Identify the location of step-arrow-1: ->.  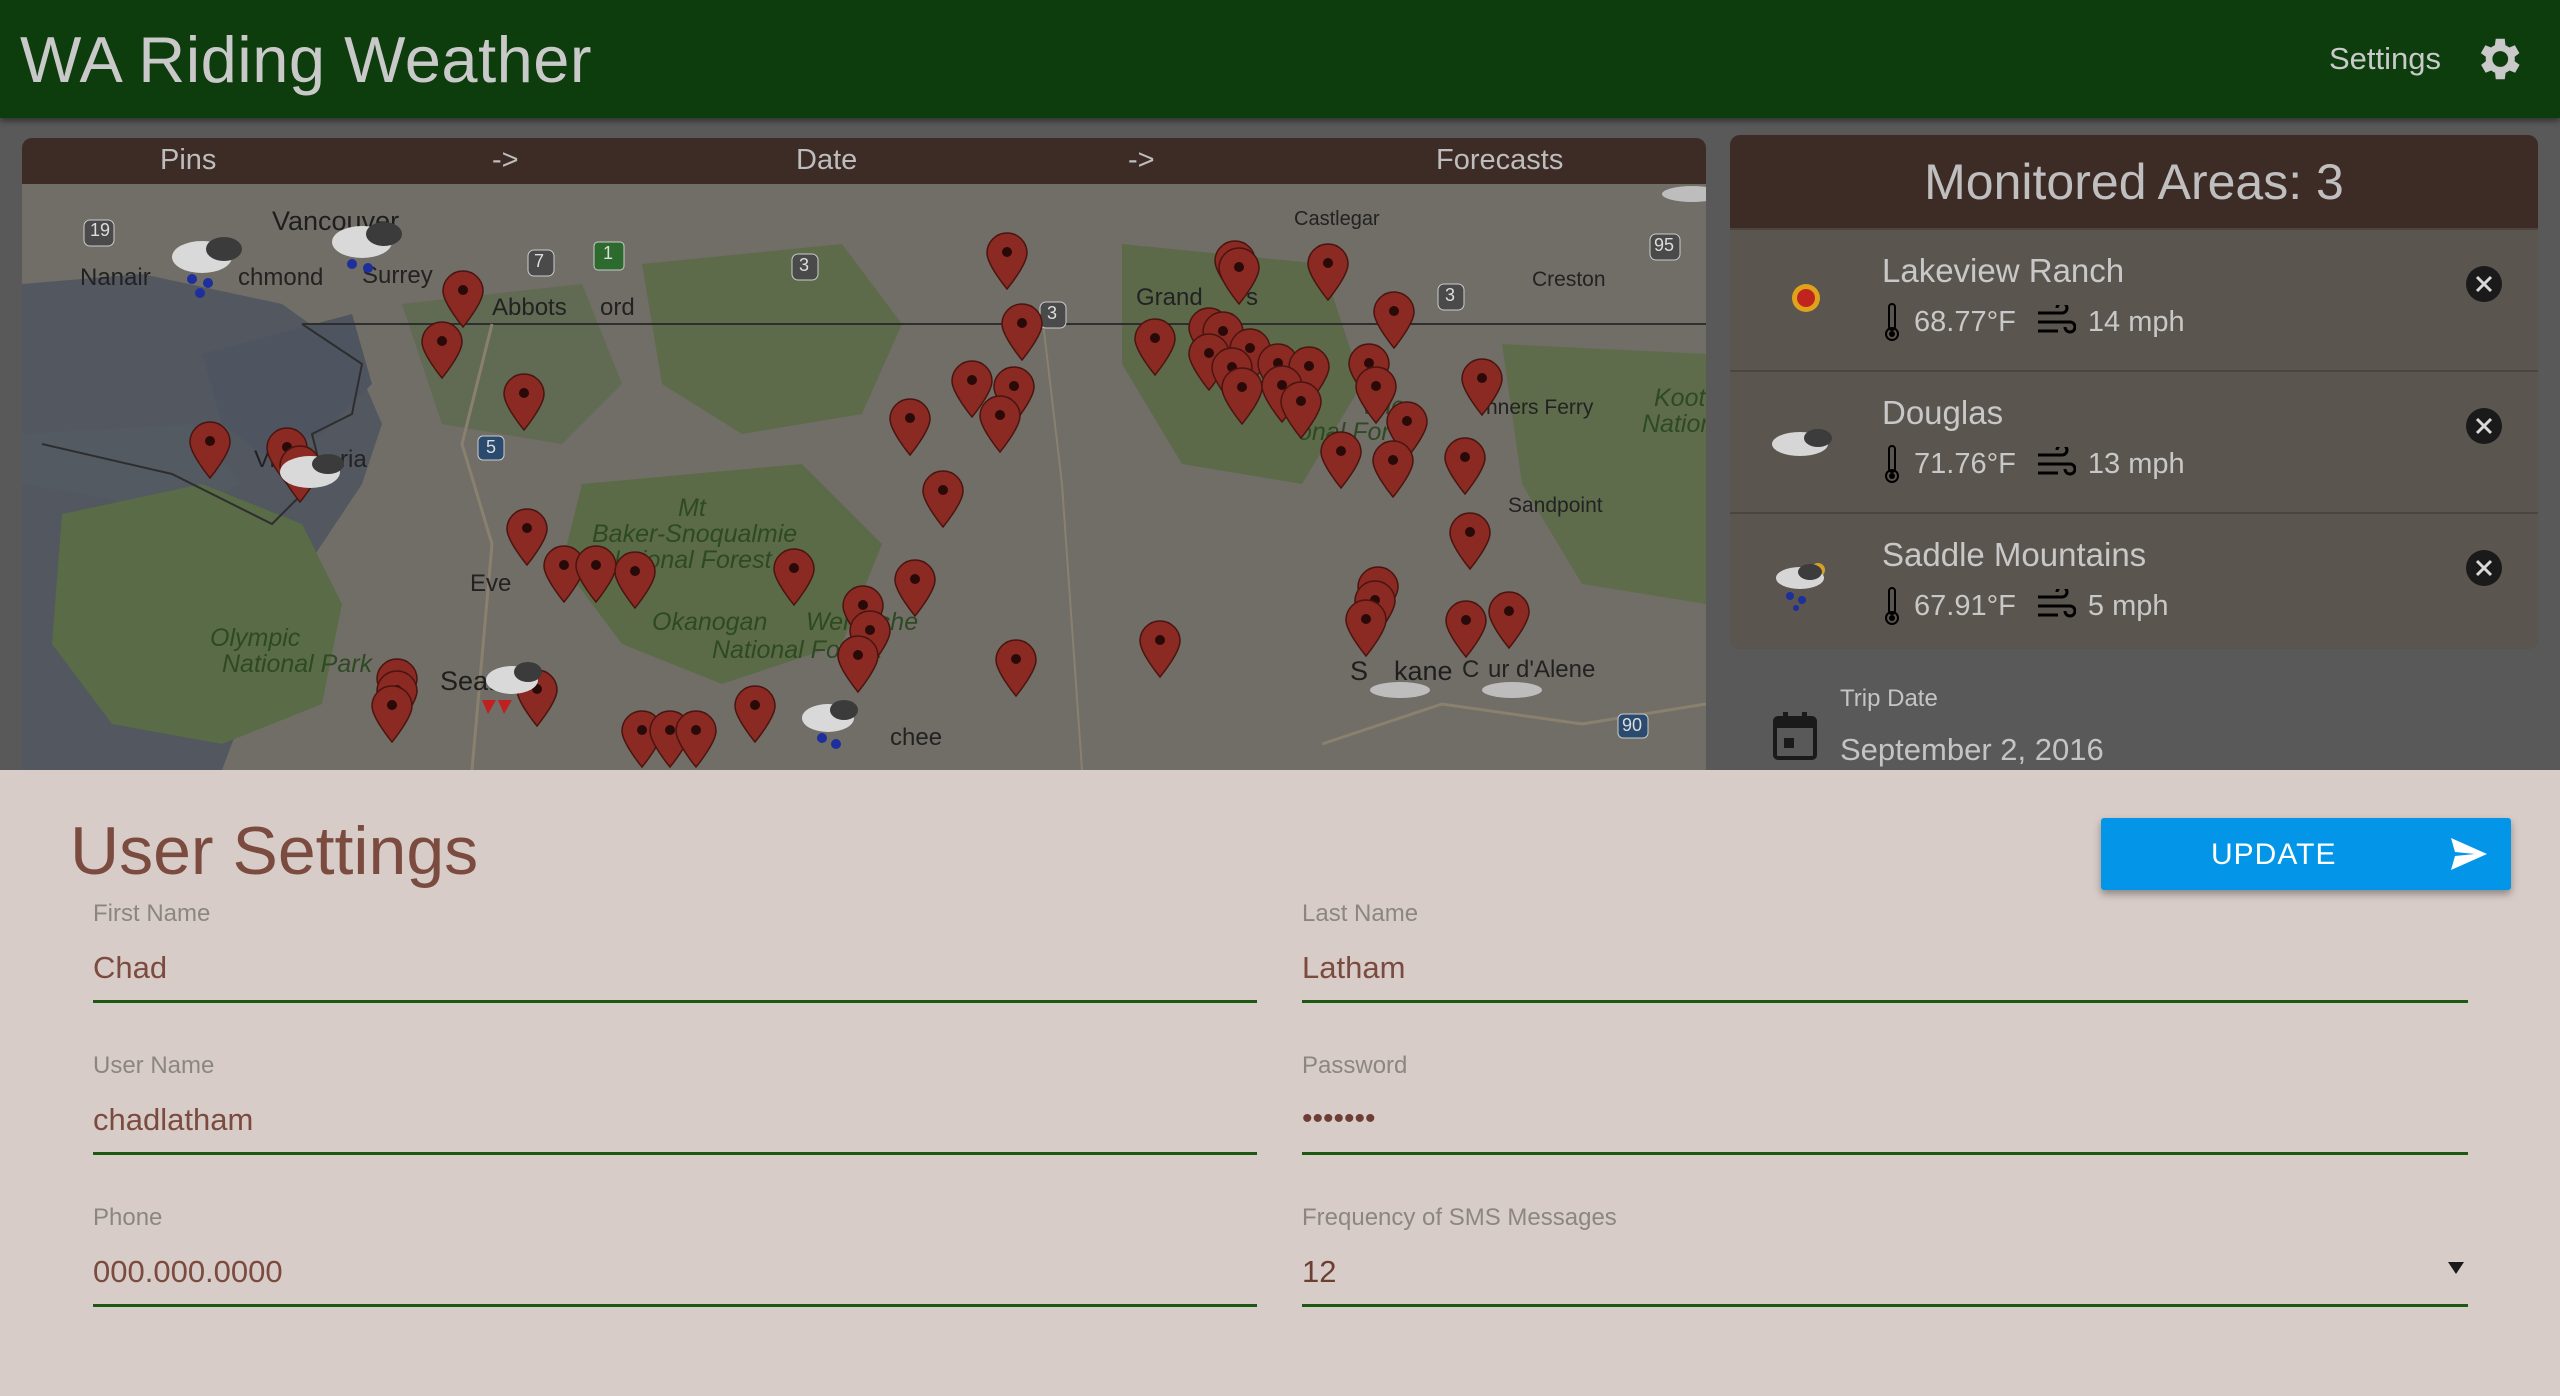
(505, 160).